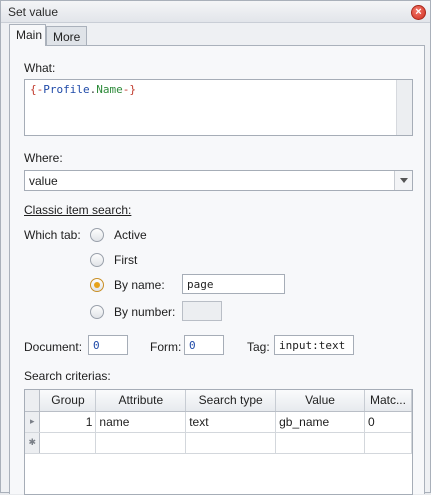 The image size is (431, 495). What do you see at coordinates (27, 35) in the screenshot?
I see `tab-main: Main` at bounding box center [27, 35].